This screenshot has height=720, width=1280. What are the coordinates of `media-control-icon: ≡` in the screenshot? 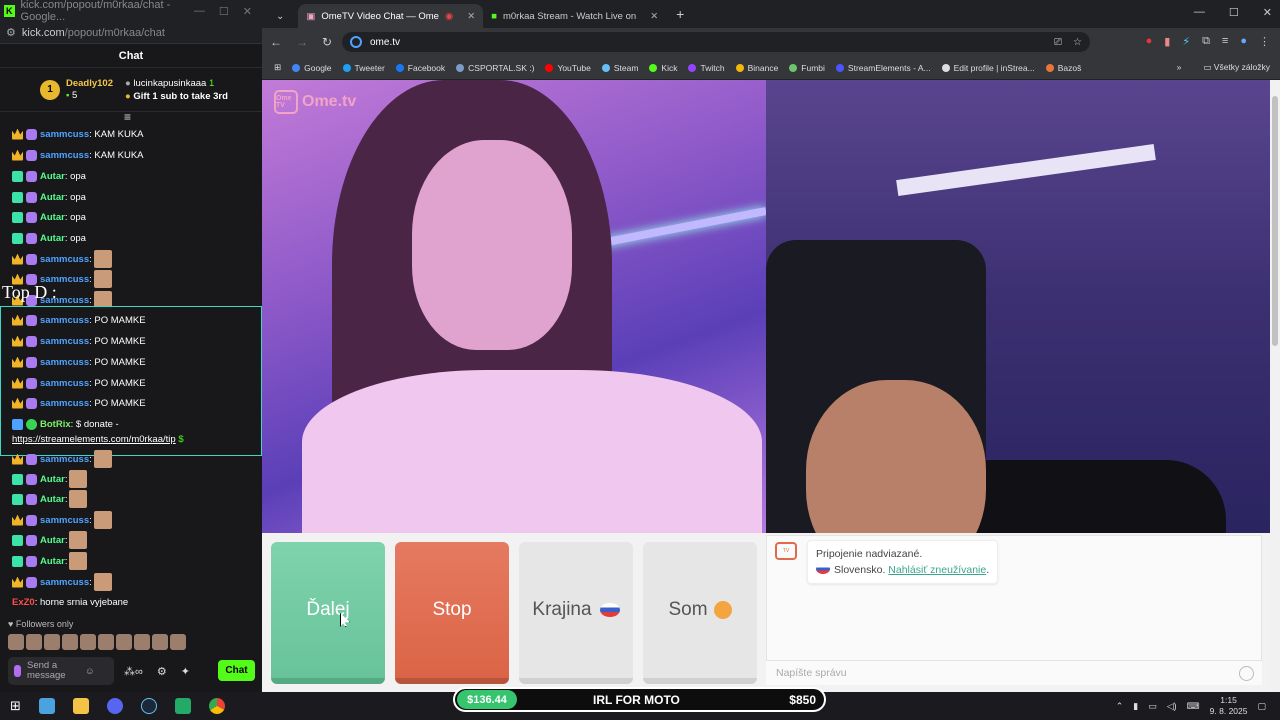 It's located at (1225, 41).